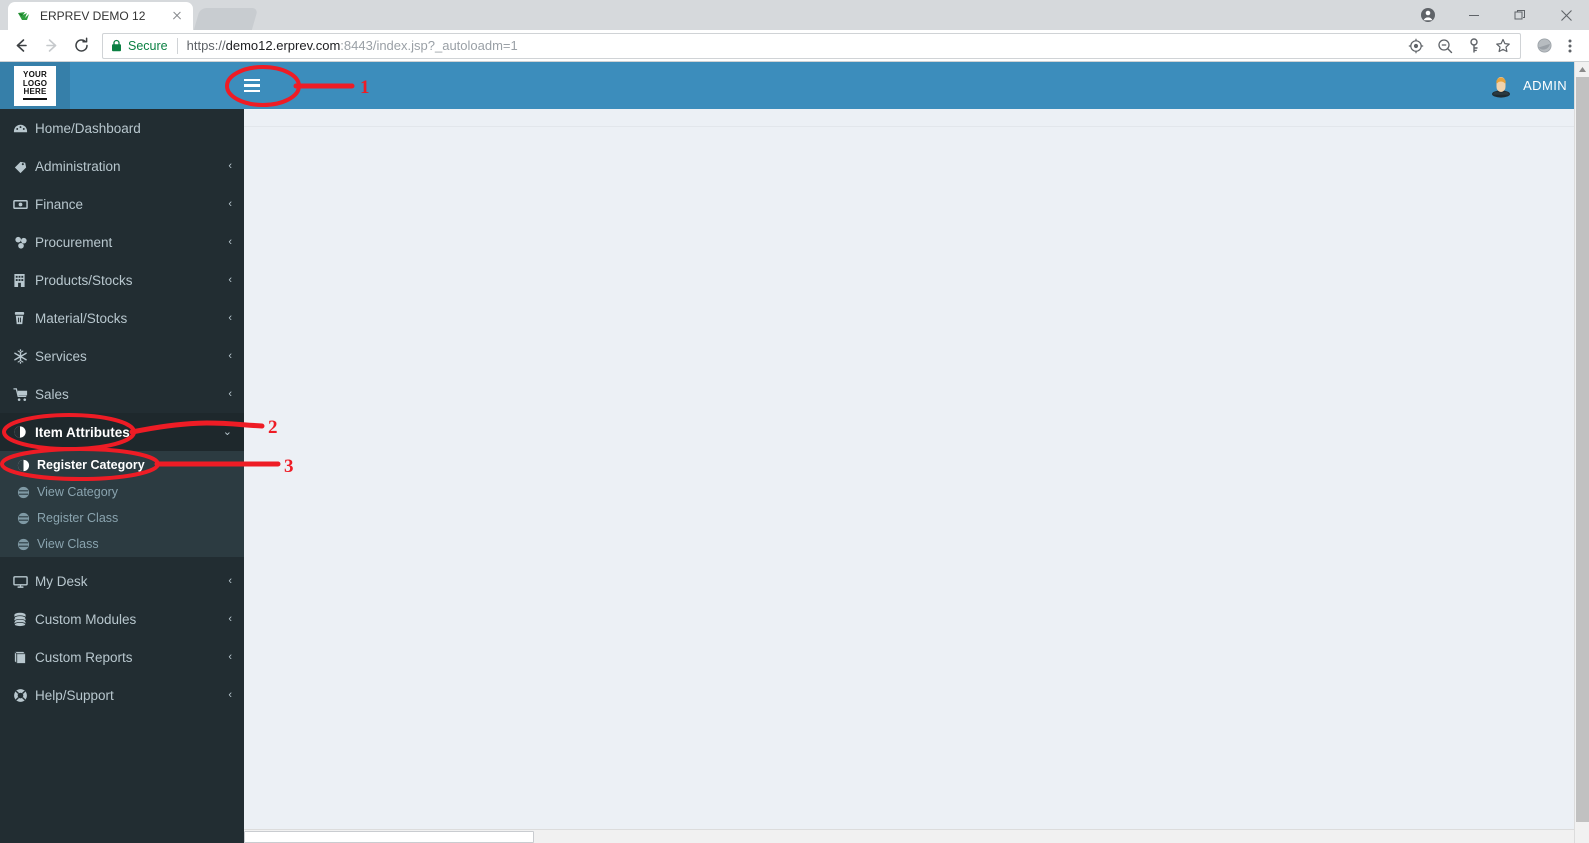  What do you see at coordinates (81, 46) in the screenshot?
I see `reload-icon` at bounding box center [81, 46].